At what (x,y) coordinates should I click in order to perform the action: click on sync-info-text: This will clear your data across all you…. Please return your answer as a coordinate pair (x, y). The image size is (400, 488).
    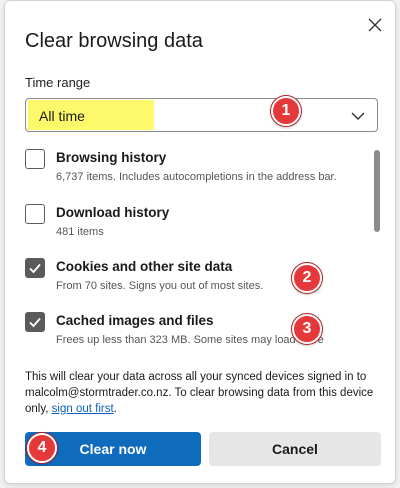
    Looking at the image, I should click on (205, 393).